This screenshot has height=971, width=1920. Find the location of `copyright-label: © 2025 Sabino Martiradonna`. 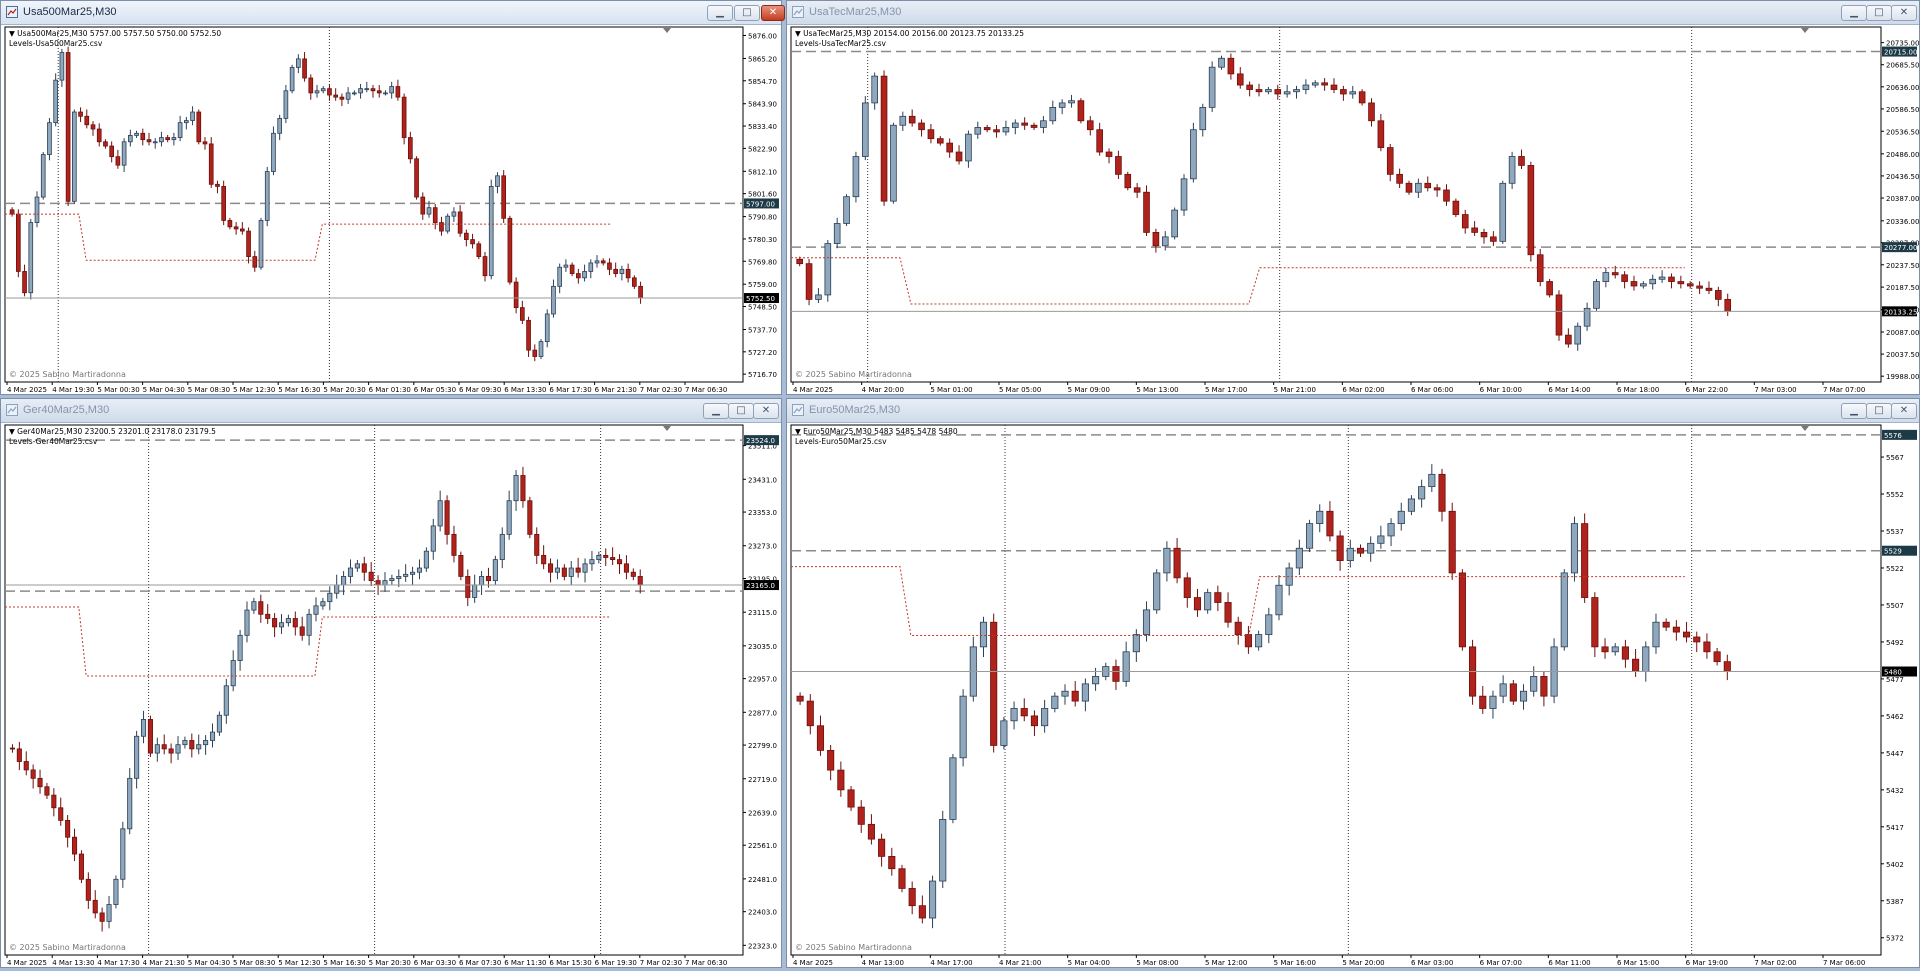

copyright-label: © 2025 Sabino Martiradonna is located at coordinates (67, 374).